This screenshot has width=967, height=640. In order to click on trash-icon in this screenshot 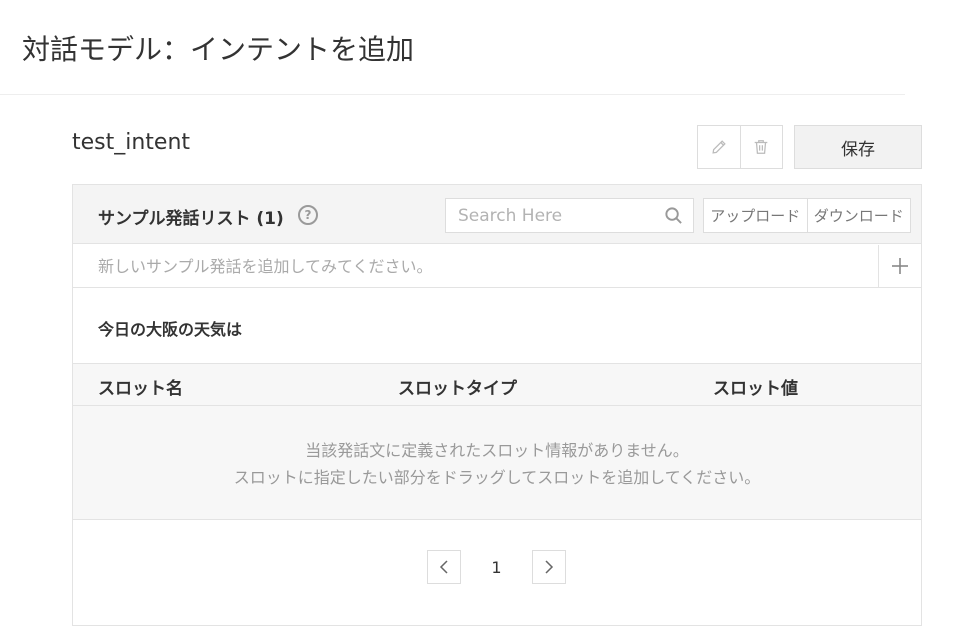, I will do `click(761, 147)`.